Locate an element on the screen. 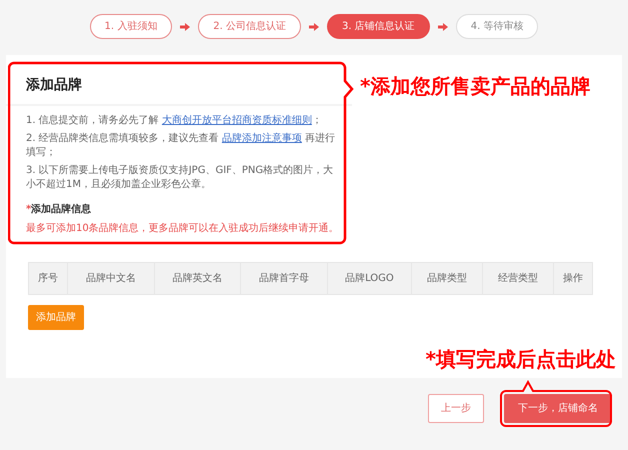 The width and height of the screenshot is (628, 450). instruction-text: 2. 经营品牌类信息需填项较多，建议先查看 品牌添加注意事项 再进行填写； is located at coordinates (181, 146).